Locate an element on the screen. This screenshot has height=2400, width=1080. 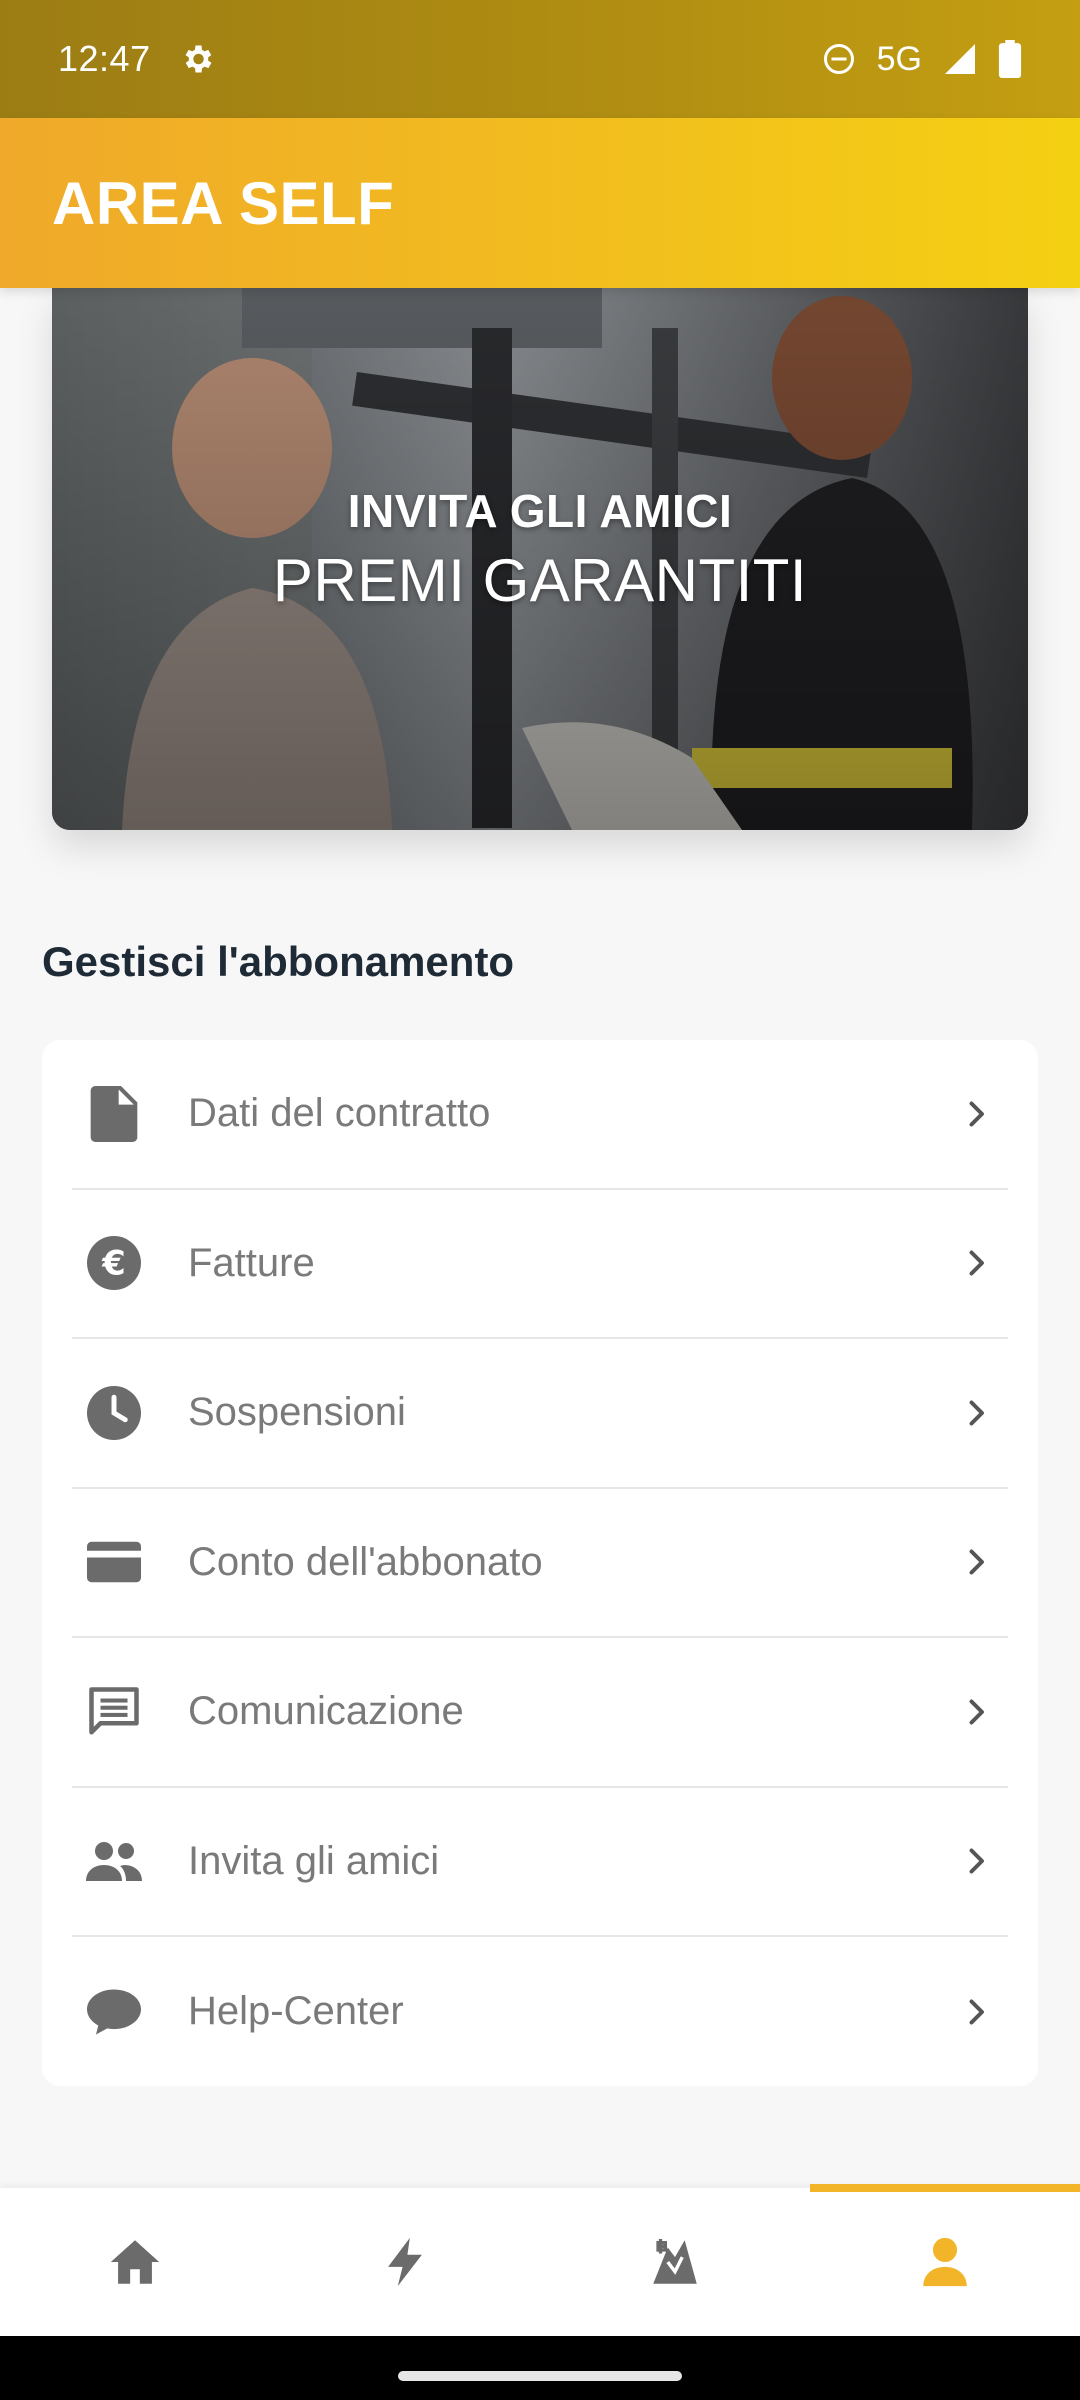
menu-item-label: Dati del contratto is located at coordinates (339, 1113).